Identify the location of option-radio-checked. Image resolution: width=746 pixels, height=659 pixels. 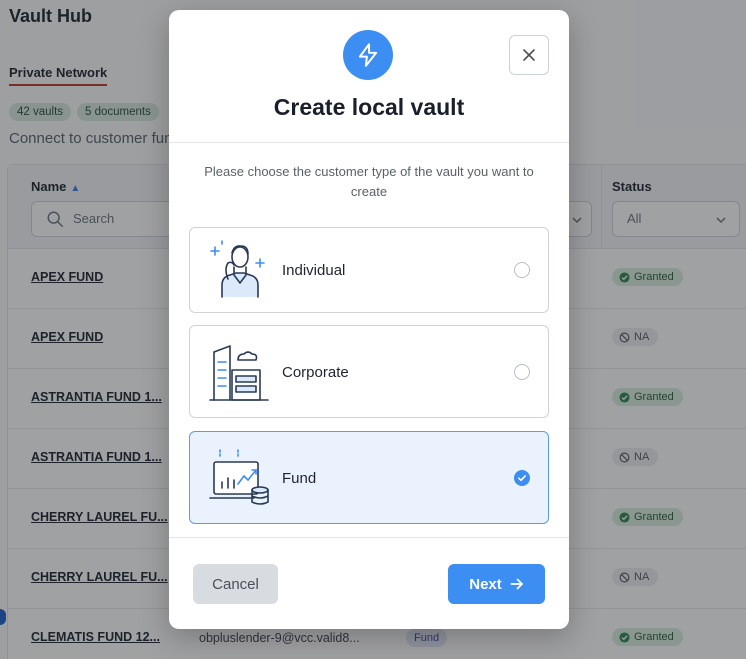
(522, 478).